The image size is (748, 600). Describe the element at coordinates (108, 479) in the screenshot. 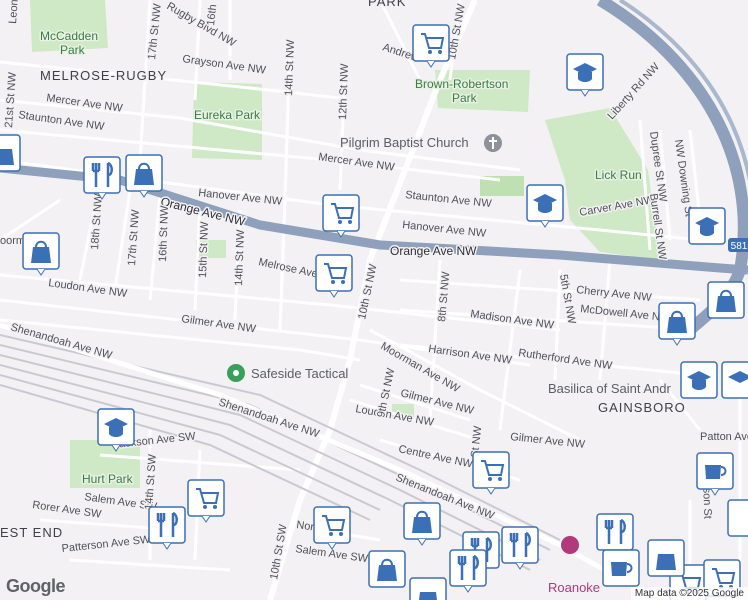

I see `park-label-hurt: Hurt Park` at that location.